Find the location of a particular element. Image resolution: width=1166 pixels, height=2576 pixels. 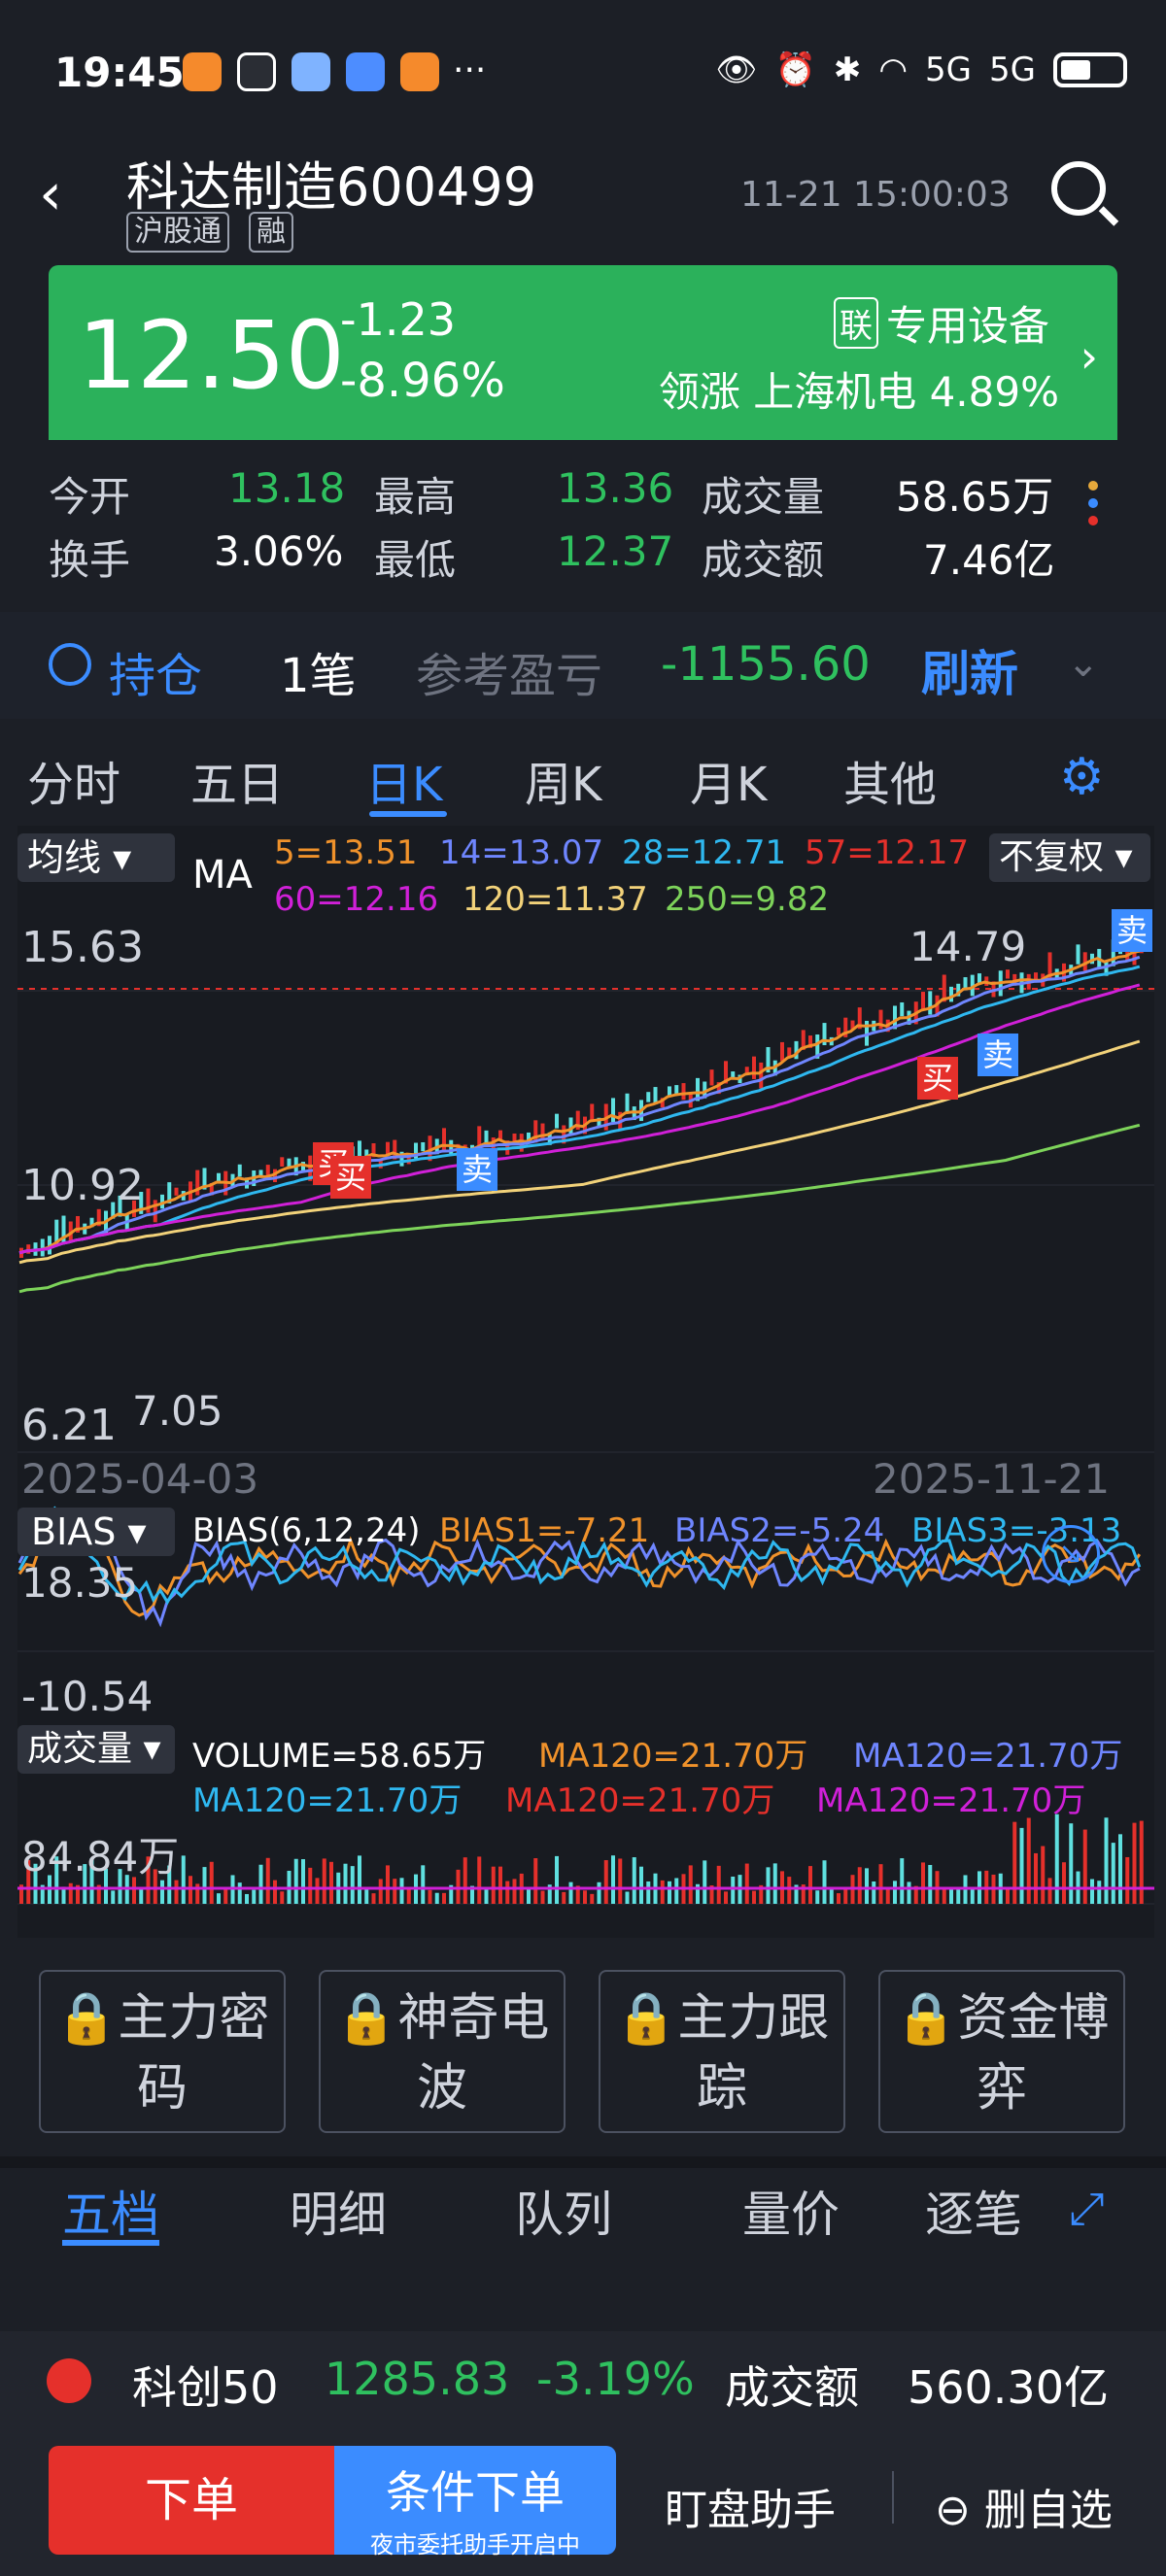

chevron-down-icon: ⌄ is located at coordinates (1083, 663).